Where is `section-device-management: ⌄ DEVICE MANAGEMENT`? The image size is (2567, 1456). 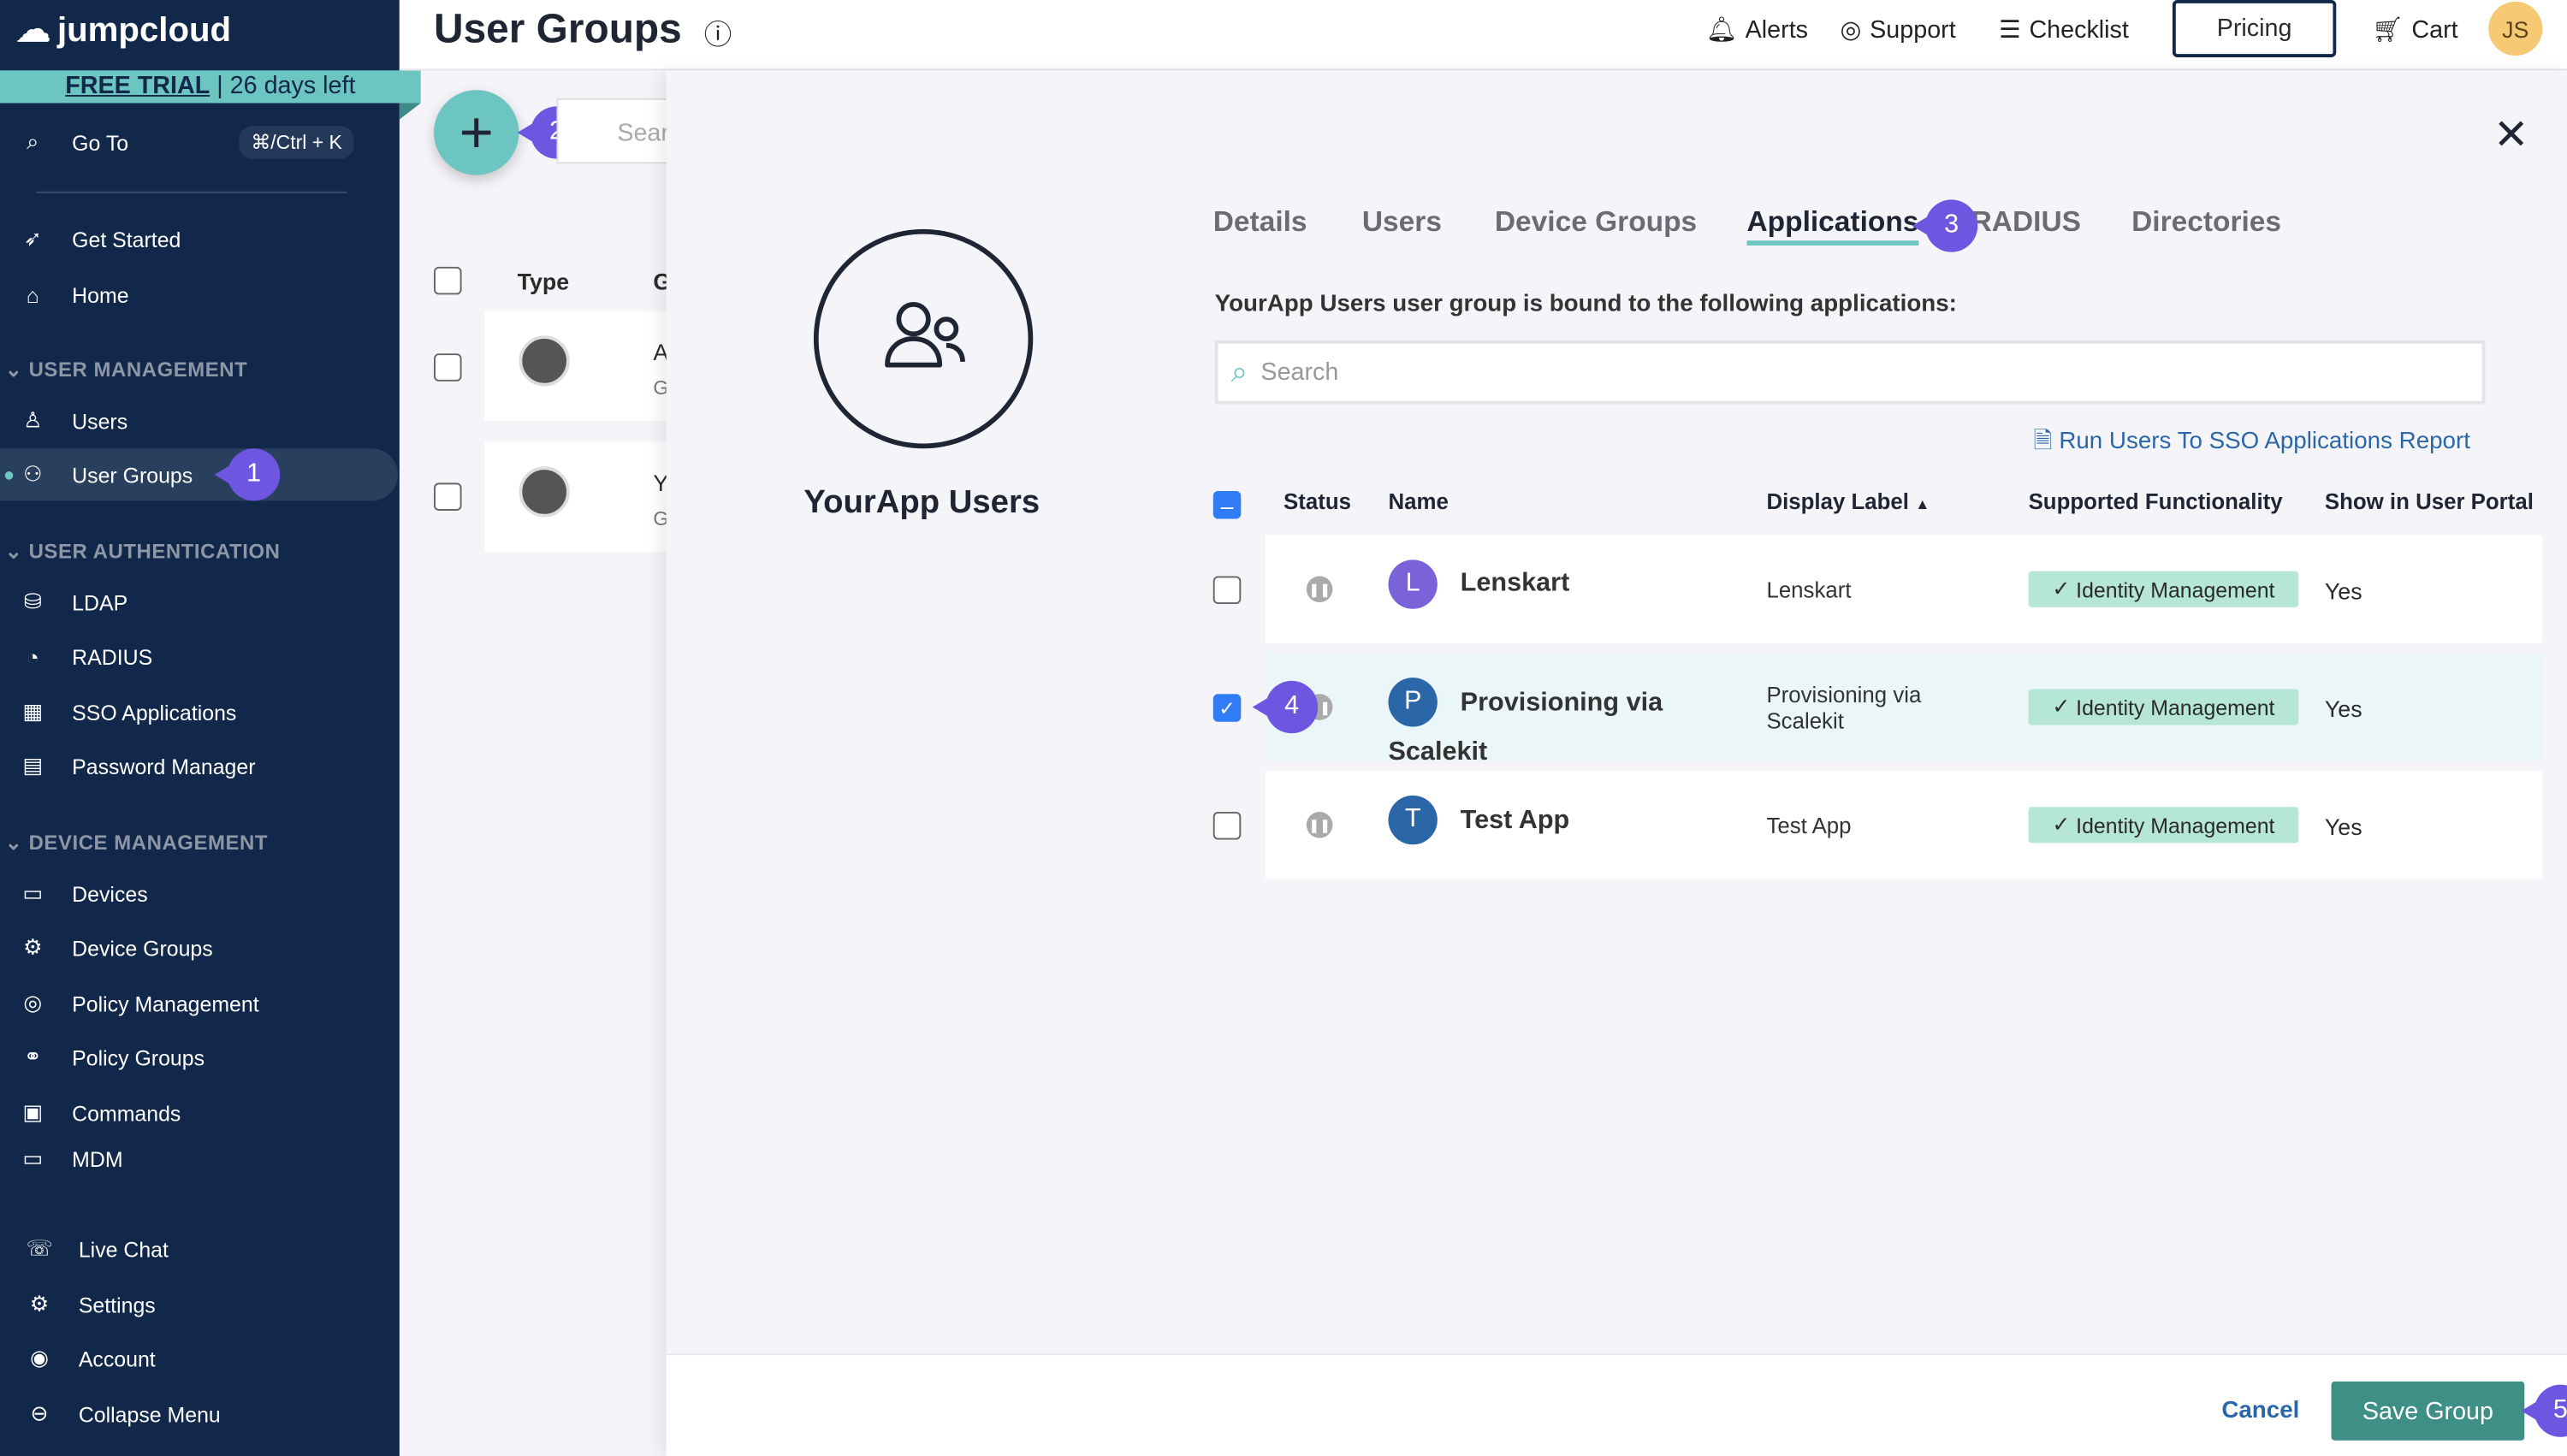 section-device-management: ⌄ DEVICE MANAGEMENT is located at coordinates (136, 842).